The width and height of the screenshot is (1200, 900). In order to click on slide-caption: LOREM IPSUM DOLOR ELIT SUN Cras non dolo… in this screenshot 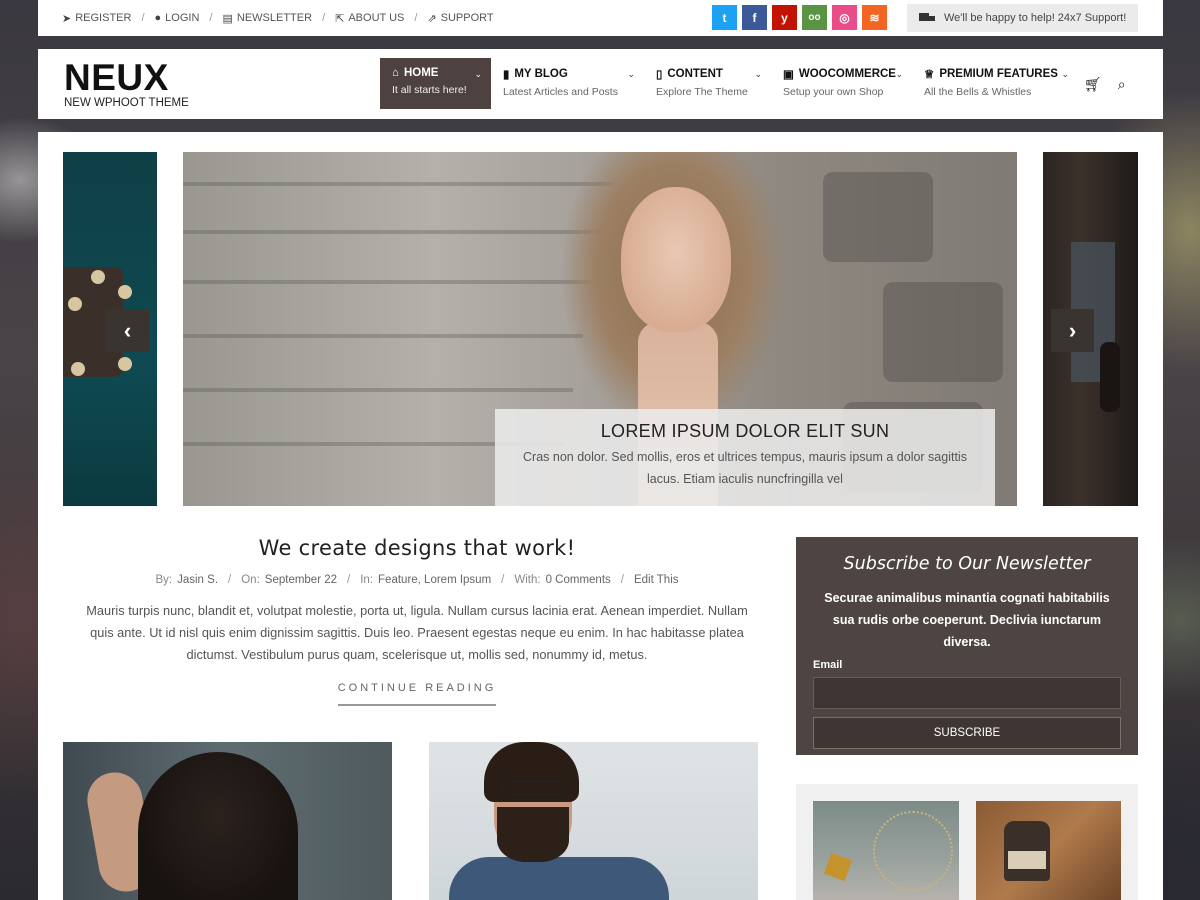, I will do `click(745, 457)`.